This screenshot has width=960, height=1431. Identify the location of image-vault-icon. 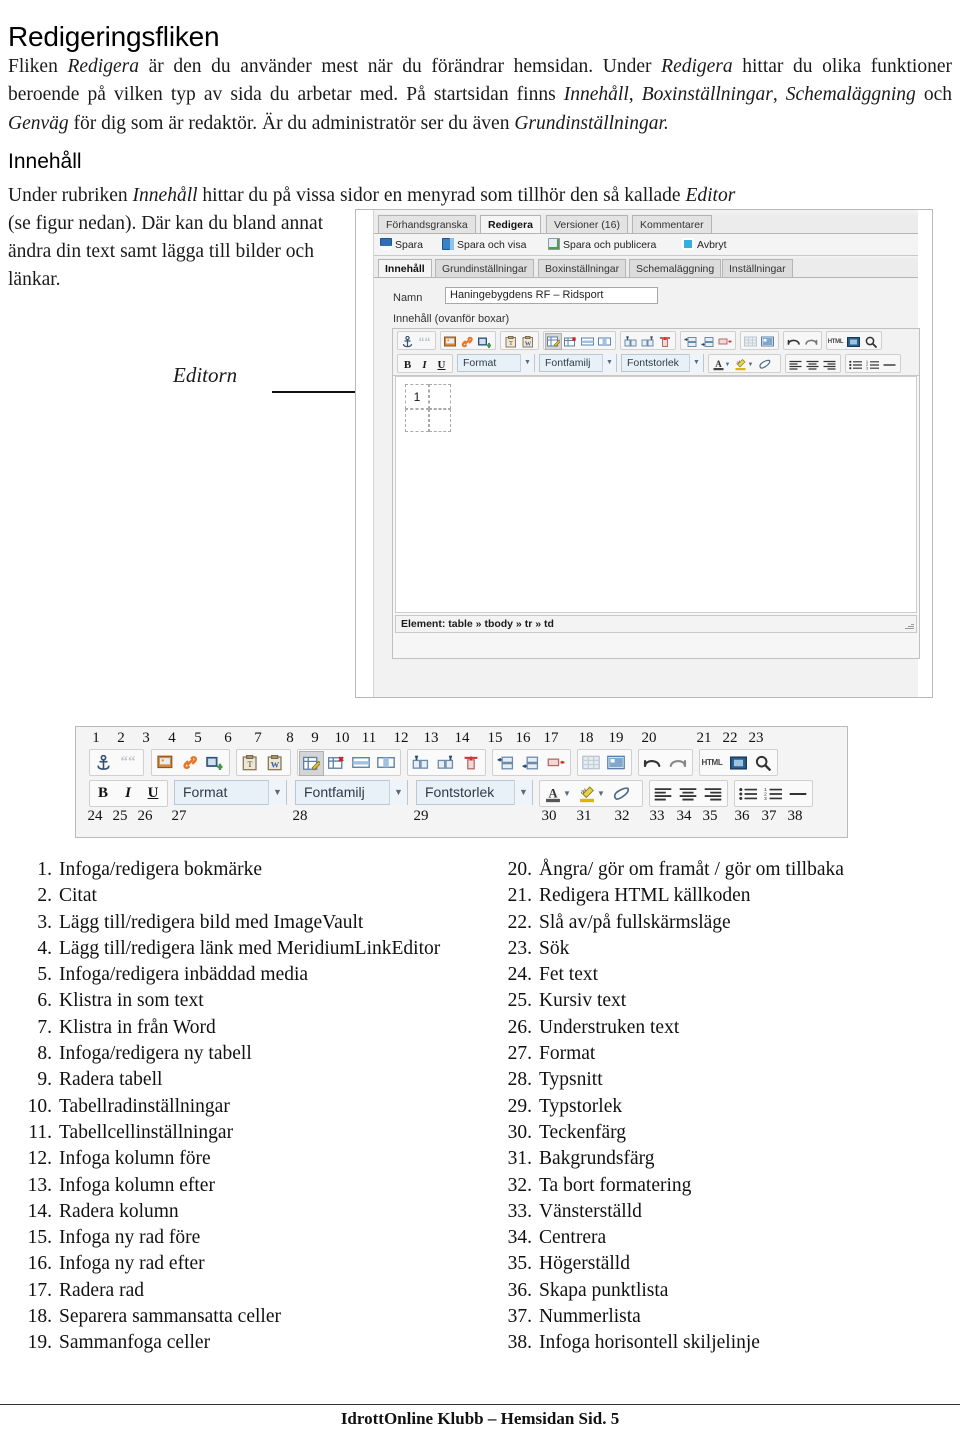
(450, 341).